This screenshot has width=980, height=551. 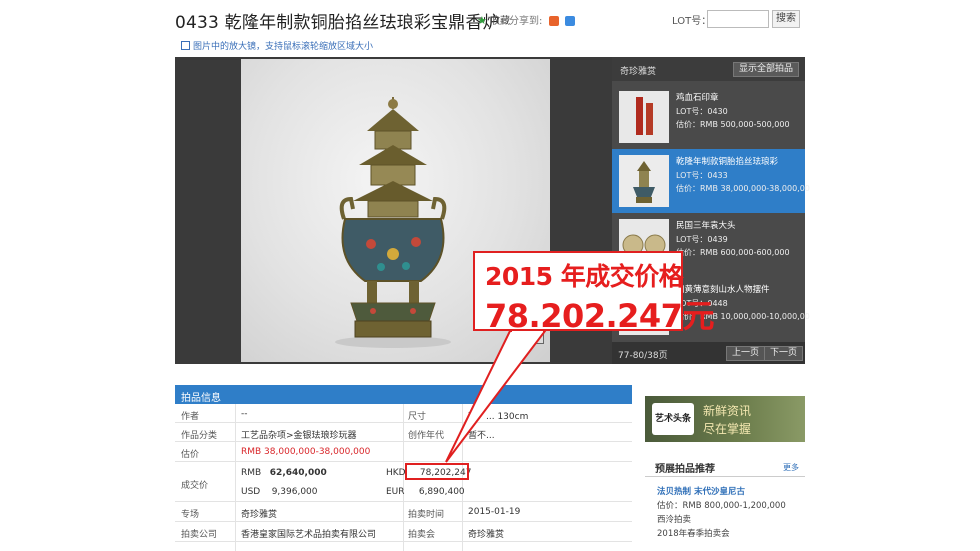 I want to click on category-value: 工艺品杂项>金银珐琅珍玩器, so click(x=299, y=436).